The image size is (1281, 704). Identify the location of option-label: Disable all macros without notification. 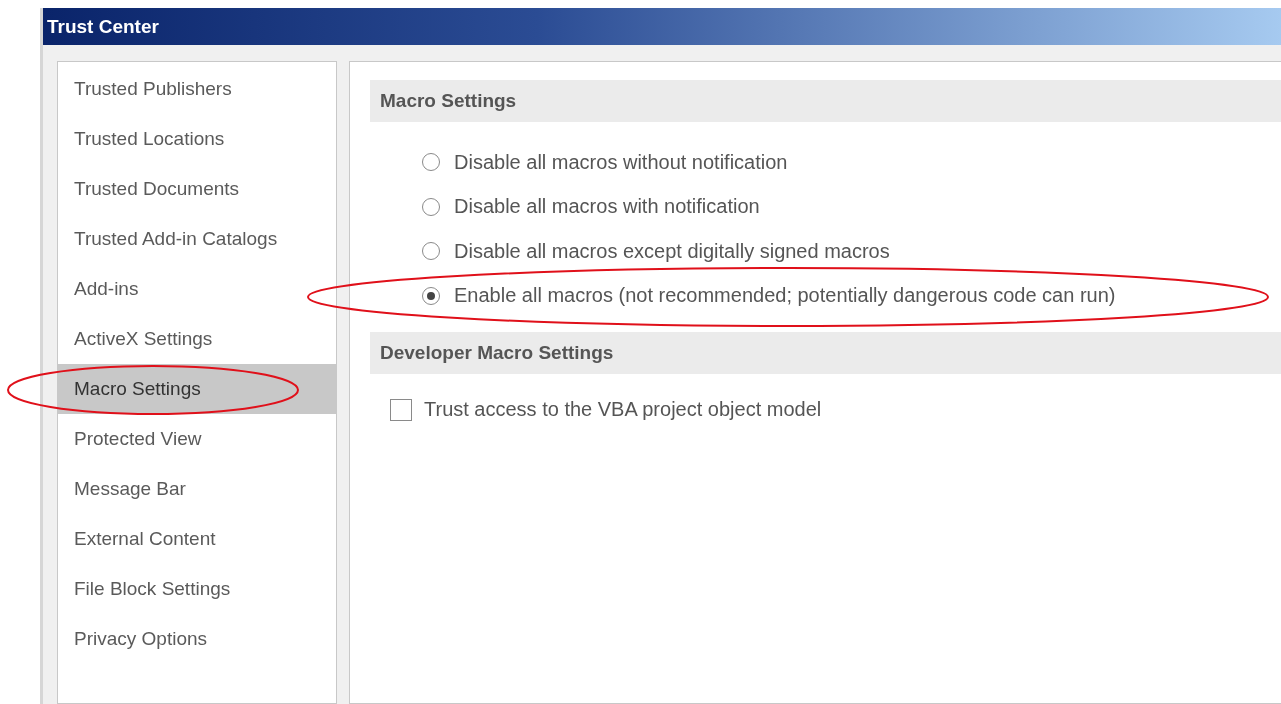
(621, 162).